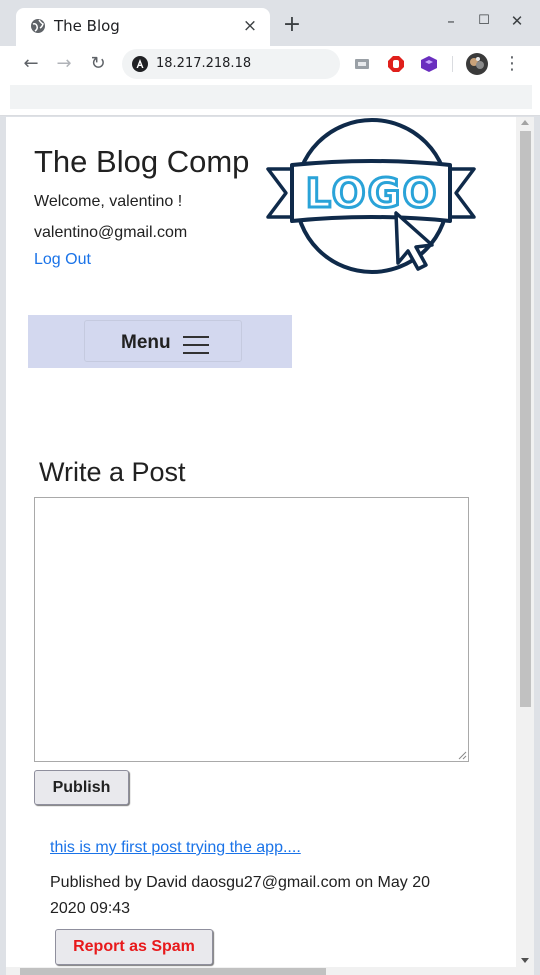 This screenshot has width=540, height=975. What do you see at coordinates (143, 27) in the screenshot?
I see `tab-the-blog: The Blog ×` at bounding box center [143, 27].